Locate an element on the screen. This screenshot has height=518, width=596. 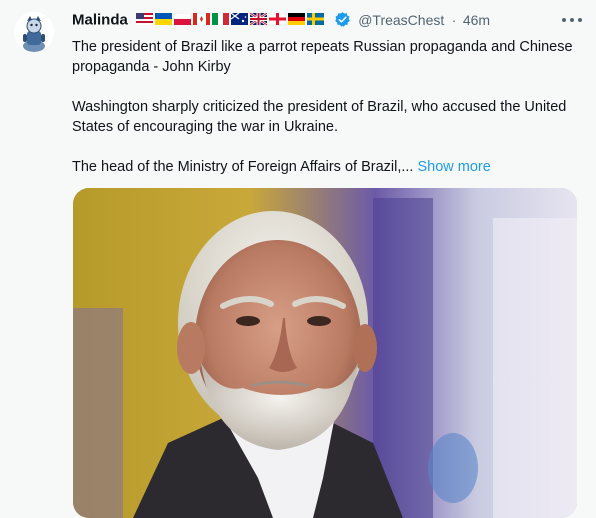
display-name: Malinda is located at coordinates (100, 19).